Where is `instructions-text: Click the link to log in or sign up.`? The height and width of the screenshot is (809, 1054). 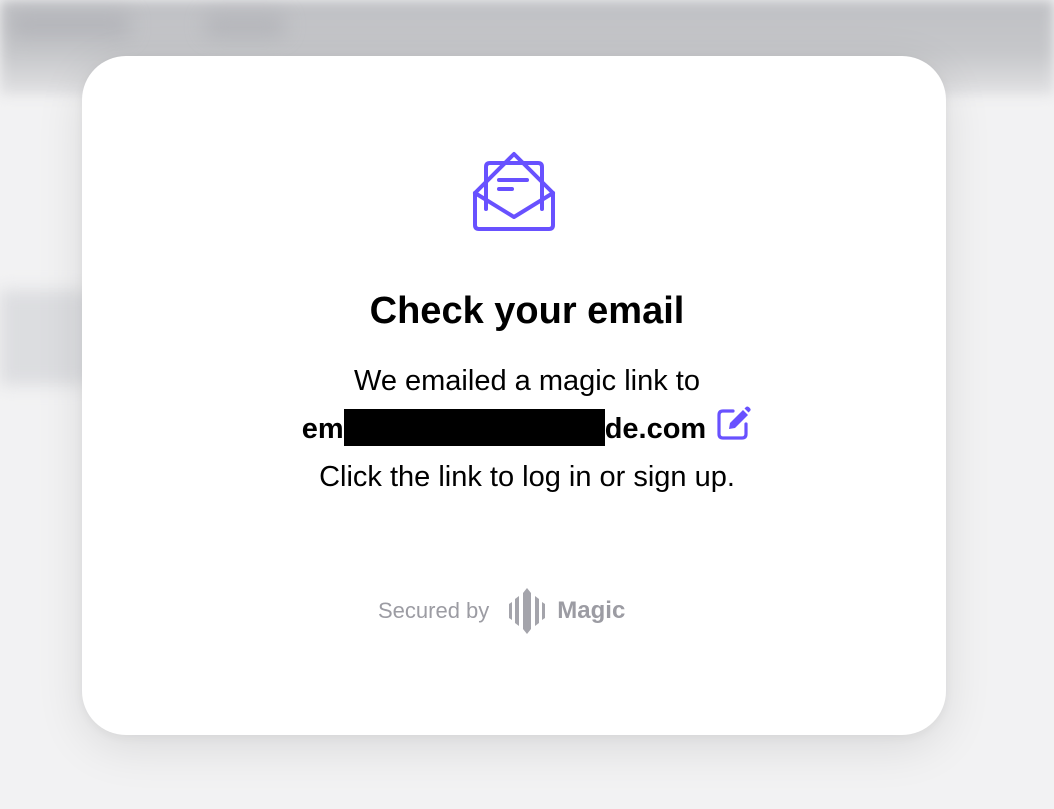 instructions-text: Click the link to log in or sign up. is located at coordinates (527, 477).